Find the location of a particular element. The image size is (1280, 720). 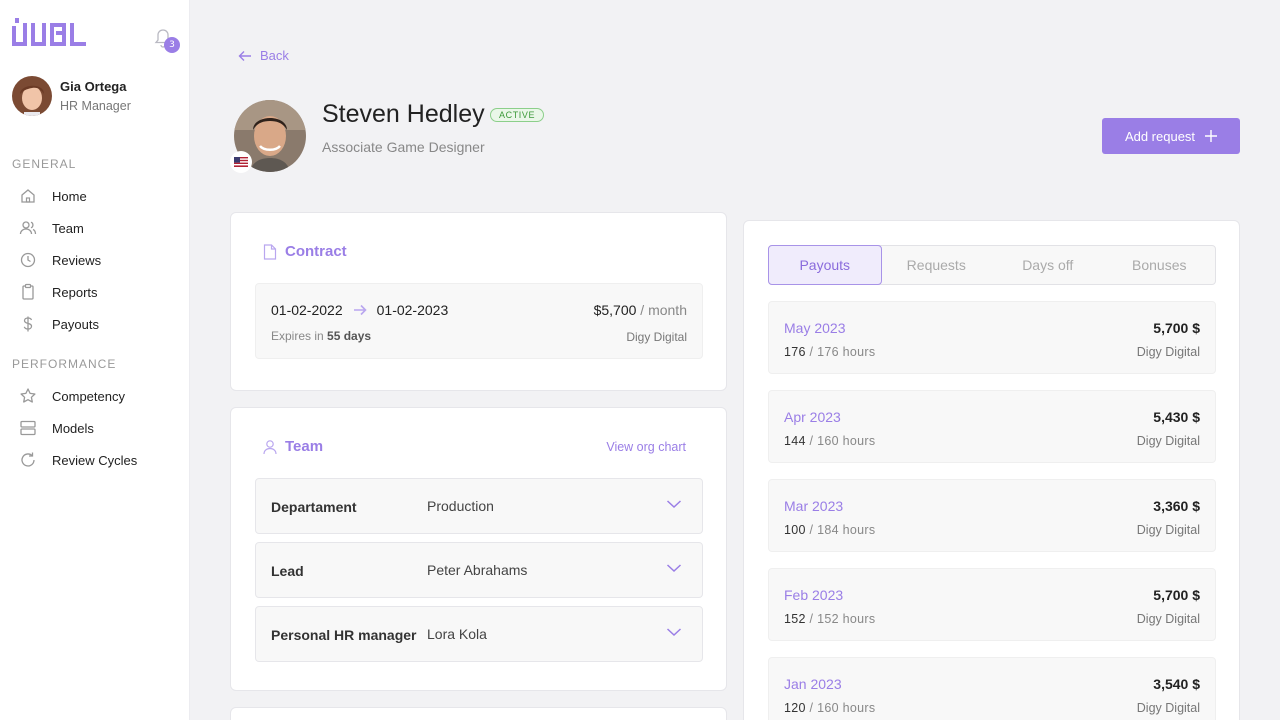

payout-month: Jan 2023 is located at coordinates (813, 684).